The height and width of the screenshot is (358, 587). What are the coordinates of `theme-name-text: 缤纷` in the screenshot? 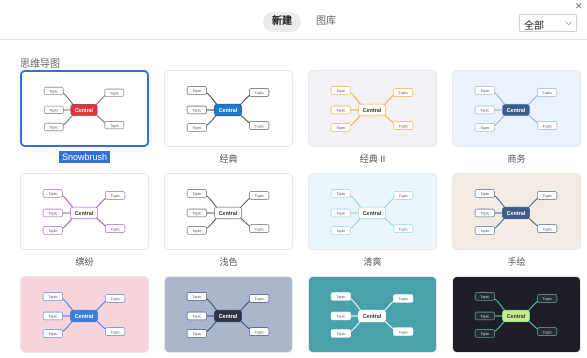 It's located at (84, 262).